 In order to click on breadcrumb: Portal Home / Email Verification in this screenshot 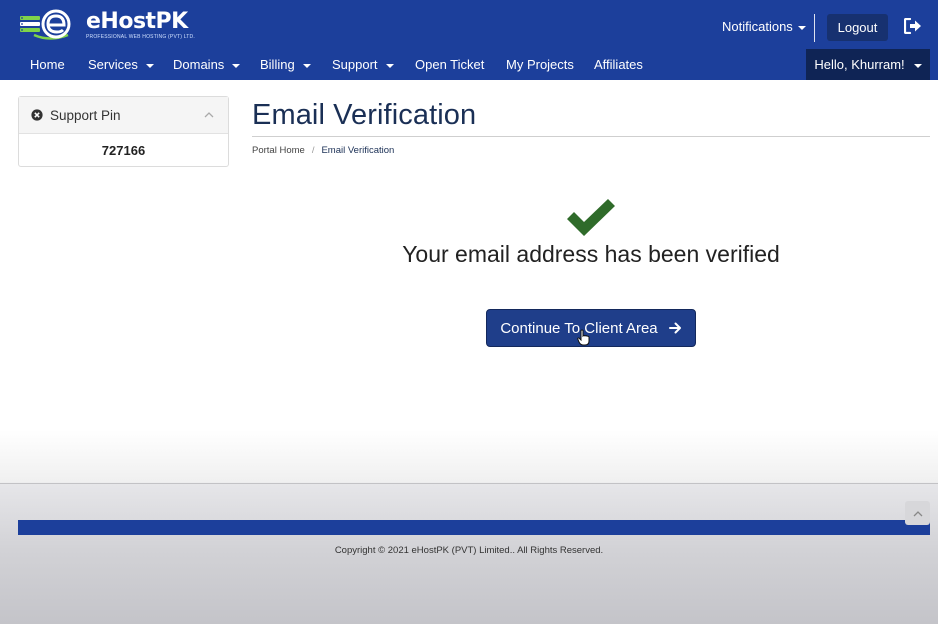, I will do `click(323, 150)`.